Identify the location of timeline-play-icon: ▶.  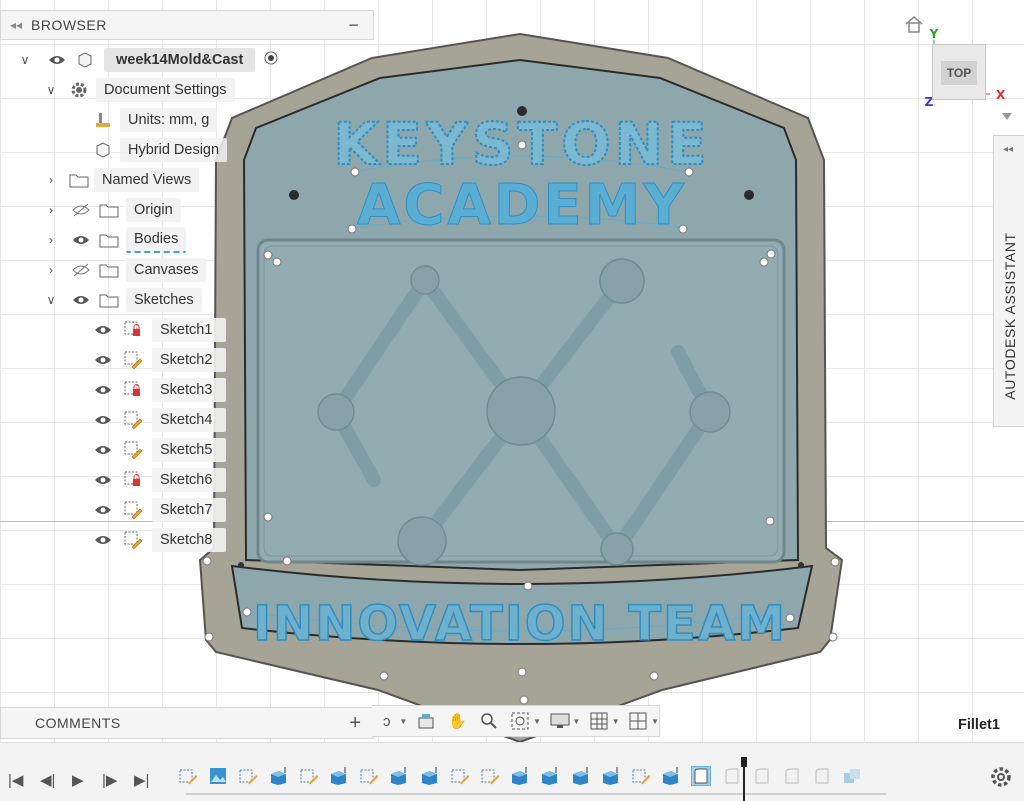
(78, 780).